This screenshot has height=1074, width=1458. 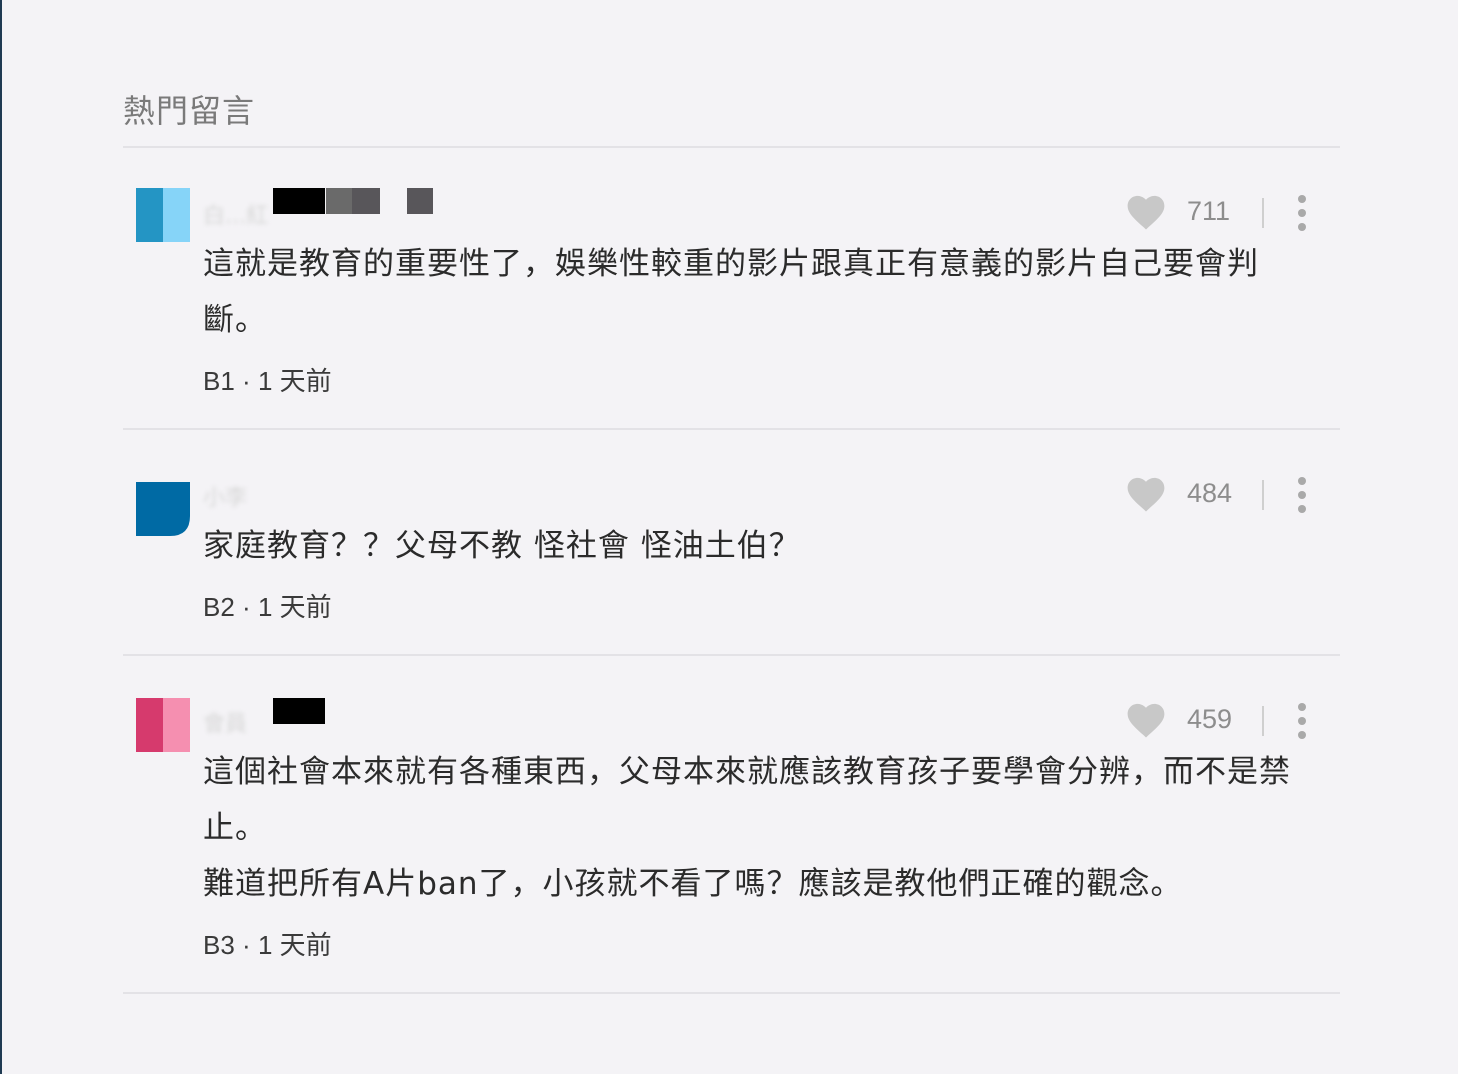 What do you see at coordinates (235, 828) in the screenshot?
I see `comment-line: 止。` at bounding box center [235, 828].